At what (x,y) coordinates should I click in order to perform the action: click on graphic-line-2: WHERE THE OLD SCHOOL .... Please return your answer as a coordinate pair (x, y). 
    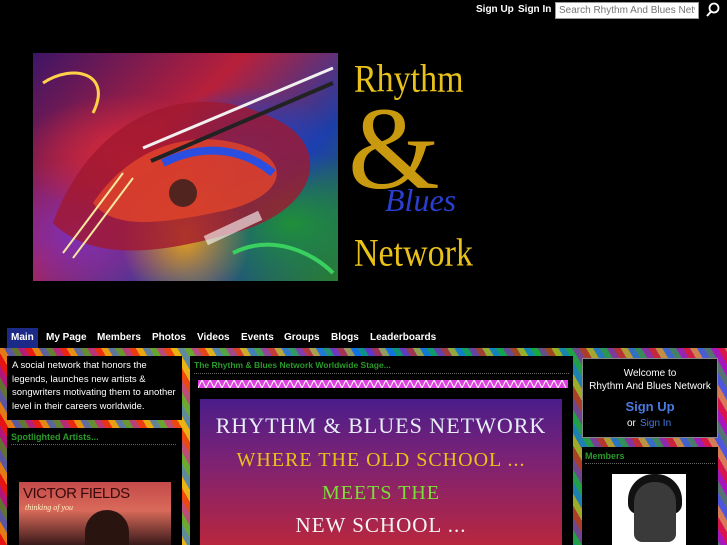
    Looking at the image, I should click on (381, 460).